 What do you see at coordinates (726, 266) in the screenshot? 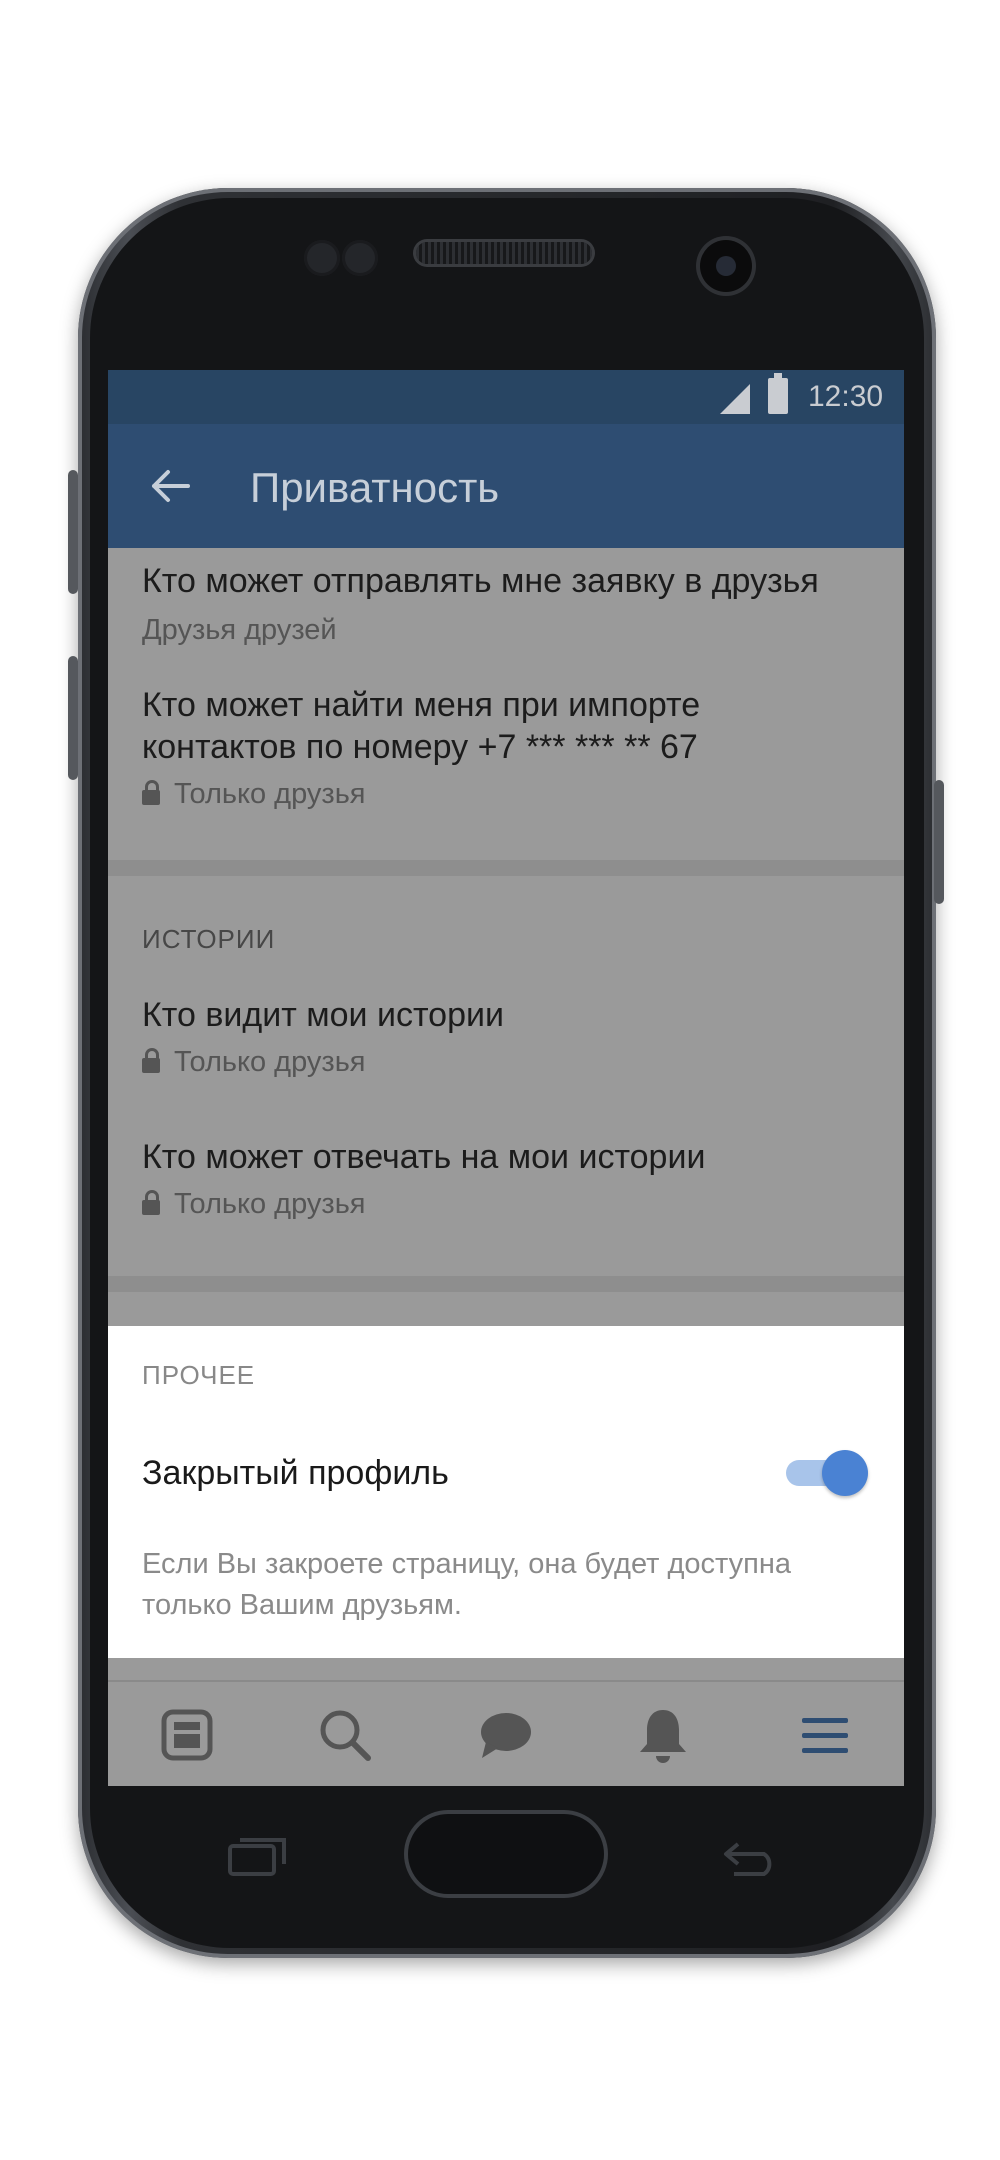
I see `front-camera` at bounding box center [726, 266].